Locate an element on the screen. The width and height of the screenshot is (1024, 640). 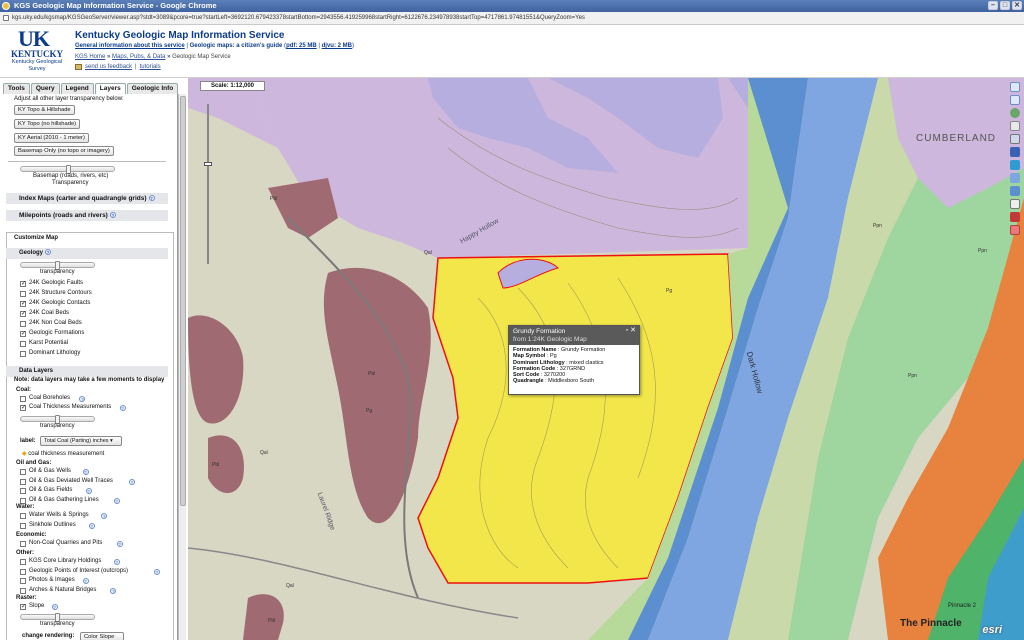
layer-label: 24K Non Coal Beds is located at coordinates (55, 323).